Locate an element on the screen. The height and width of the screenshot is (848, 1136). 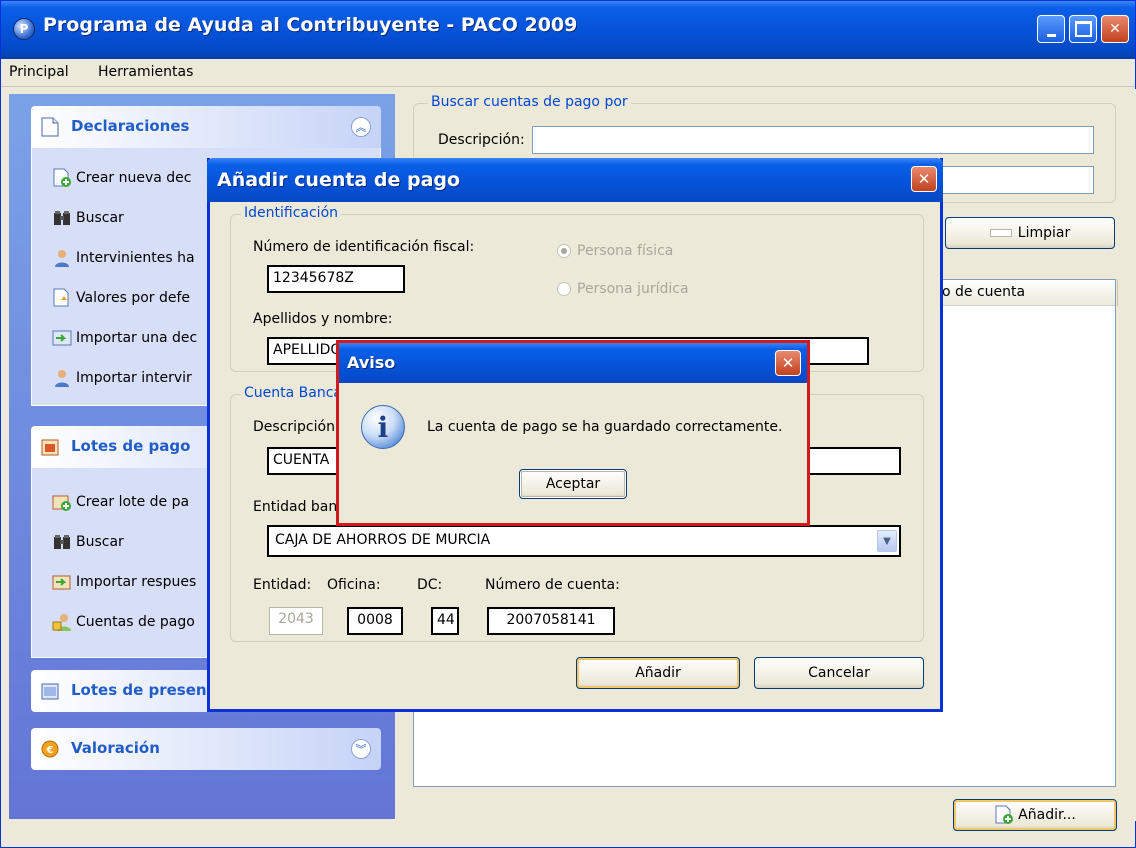
dc-label: DC: is located at coordinates (430, 585).